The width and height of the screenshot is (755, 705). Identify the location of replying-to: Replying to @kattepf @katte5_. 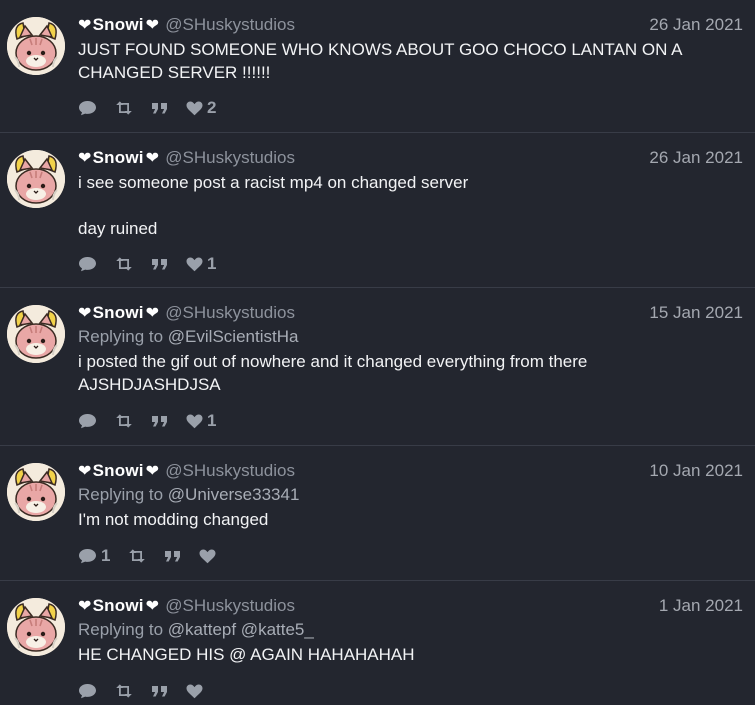
(196, 629).